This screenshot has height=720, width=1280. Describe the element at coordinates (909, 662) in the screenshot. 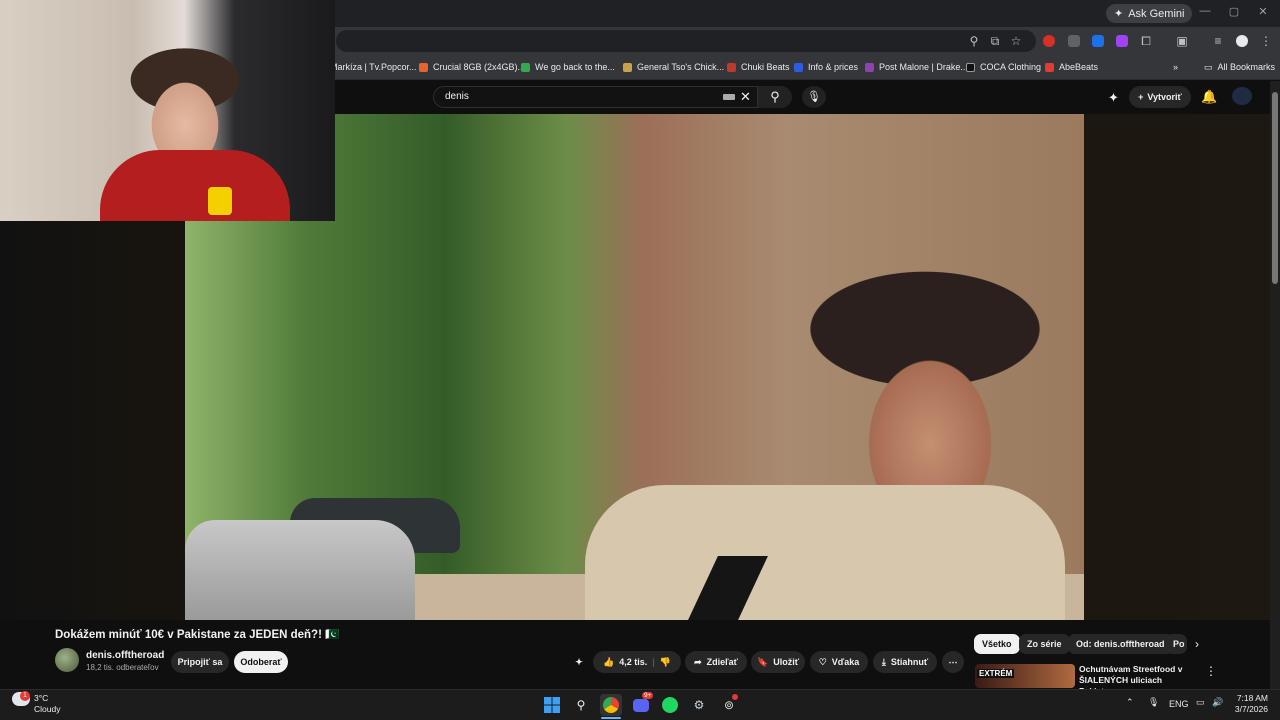

I see `download-label: Stiahnuť` at that location.